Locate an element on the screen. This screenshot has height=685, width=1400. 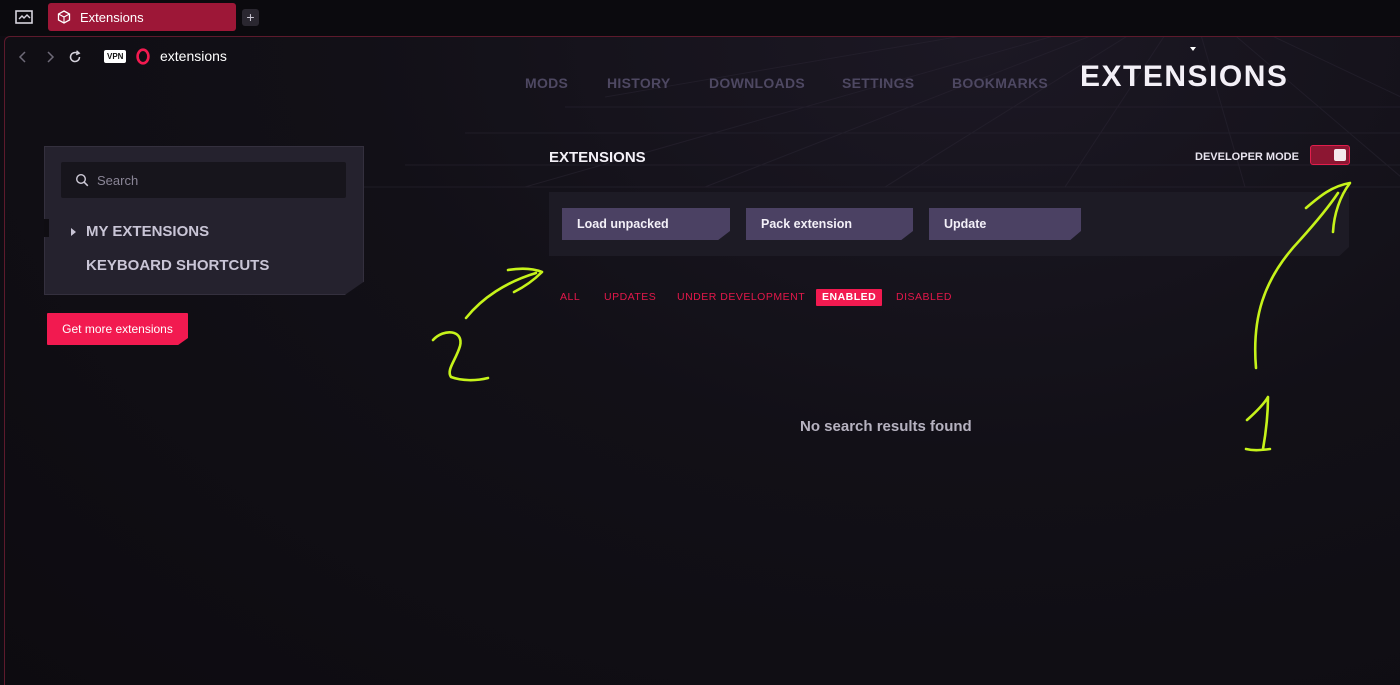
filter-disabled: DISABLED is located at coordinates (924, 297).